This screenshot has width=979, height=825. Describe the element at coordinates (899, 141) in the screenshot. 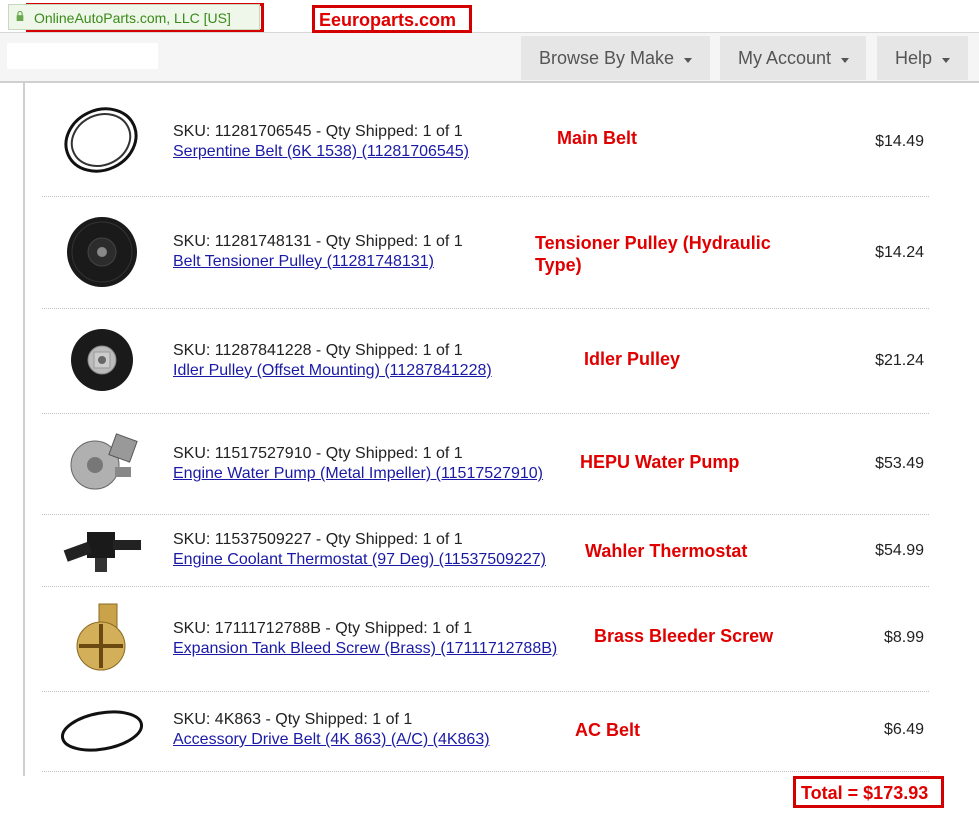

I see `item-price: $14.49` at that location.